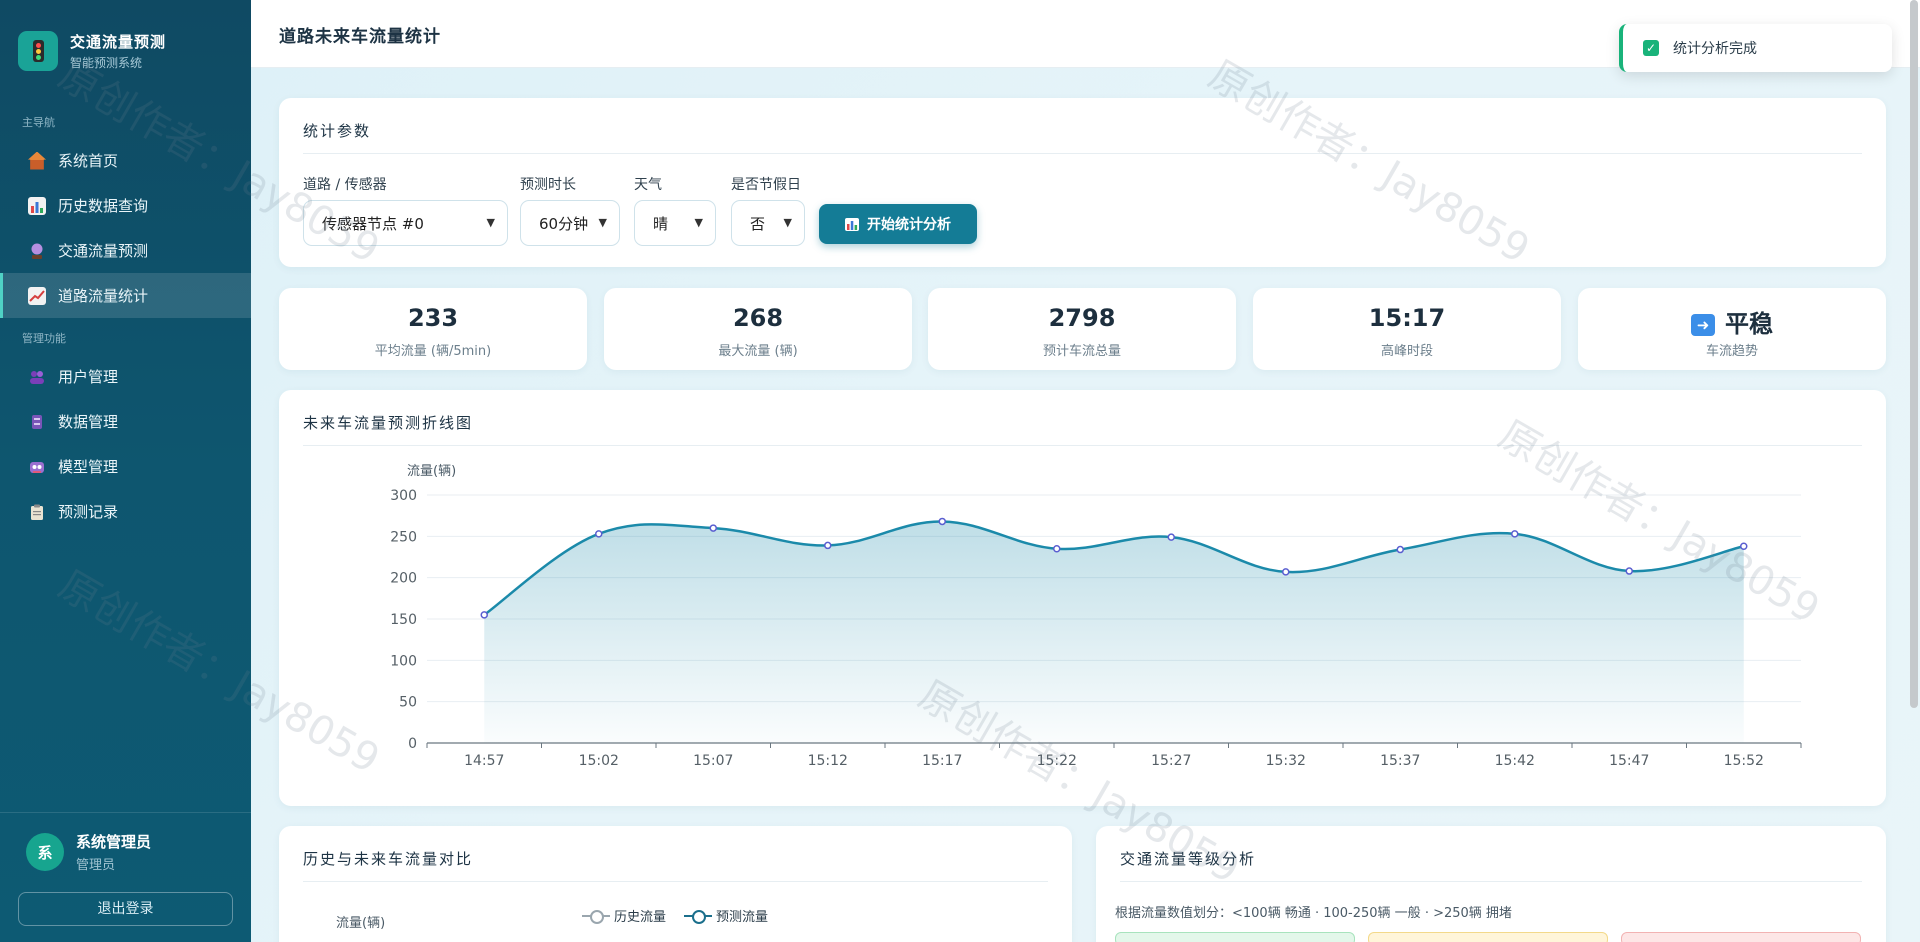  I want to click on stat-label: 最大流量 (辆), so click(758, 351).